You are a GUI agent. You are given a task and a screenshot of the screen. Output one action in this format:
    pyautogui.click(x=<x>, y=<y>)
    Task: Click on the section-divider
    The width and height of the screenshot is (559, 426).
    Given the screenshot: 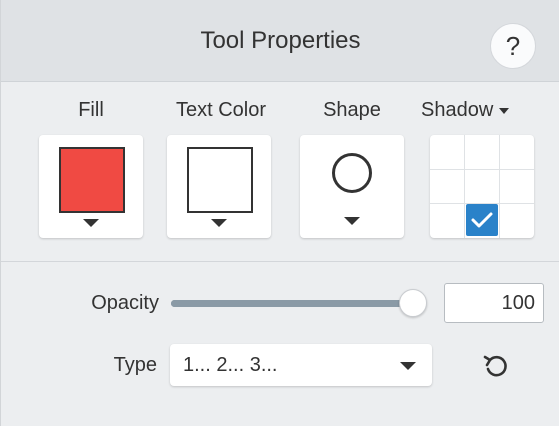 What is the action you would take?
    pyautogui.click(x=280, y=261)
    